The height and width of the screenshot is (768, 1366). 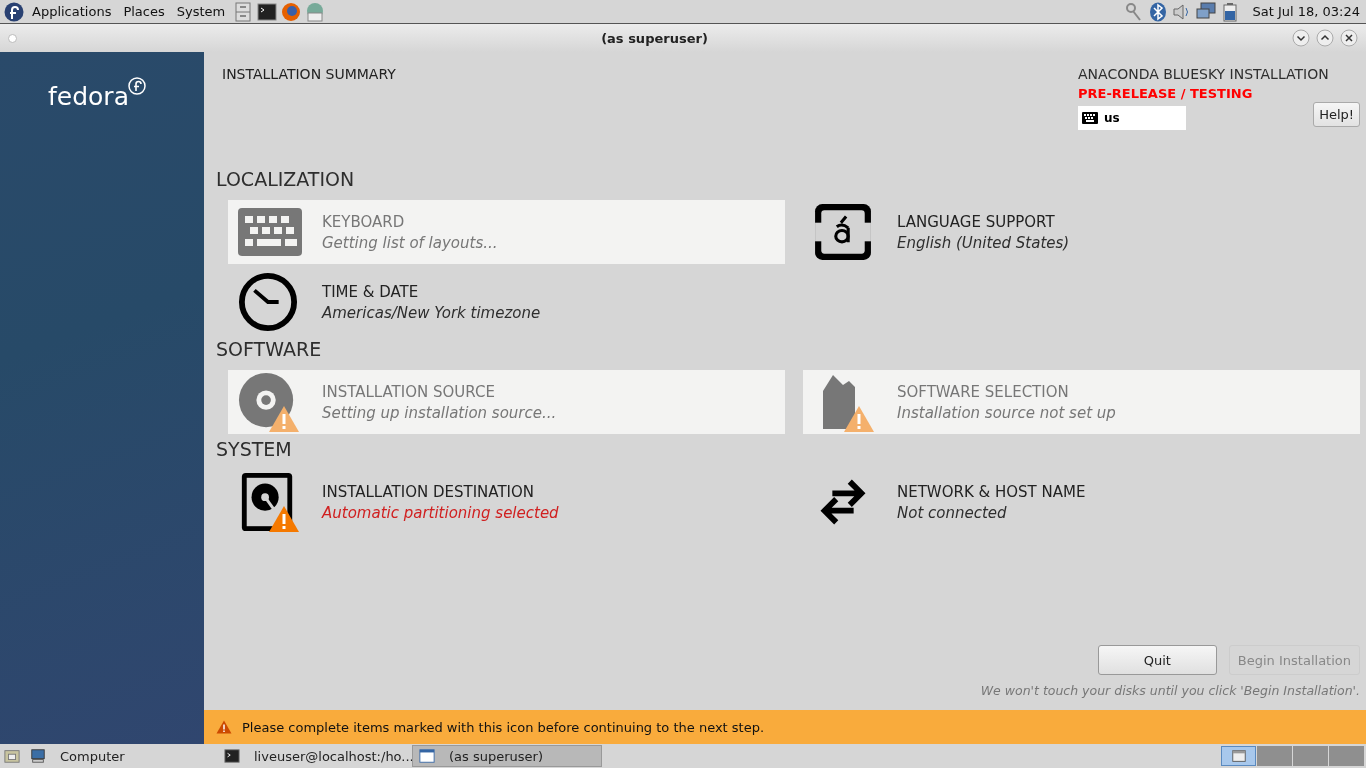 What do you see at coordinates (1206, 11) in the screenshot?
I see `network-monitor-icon` at bounding box center [1206, 11].